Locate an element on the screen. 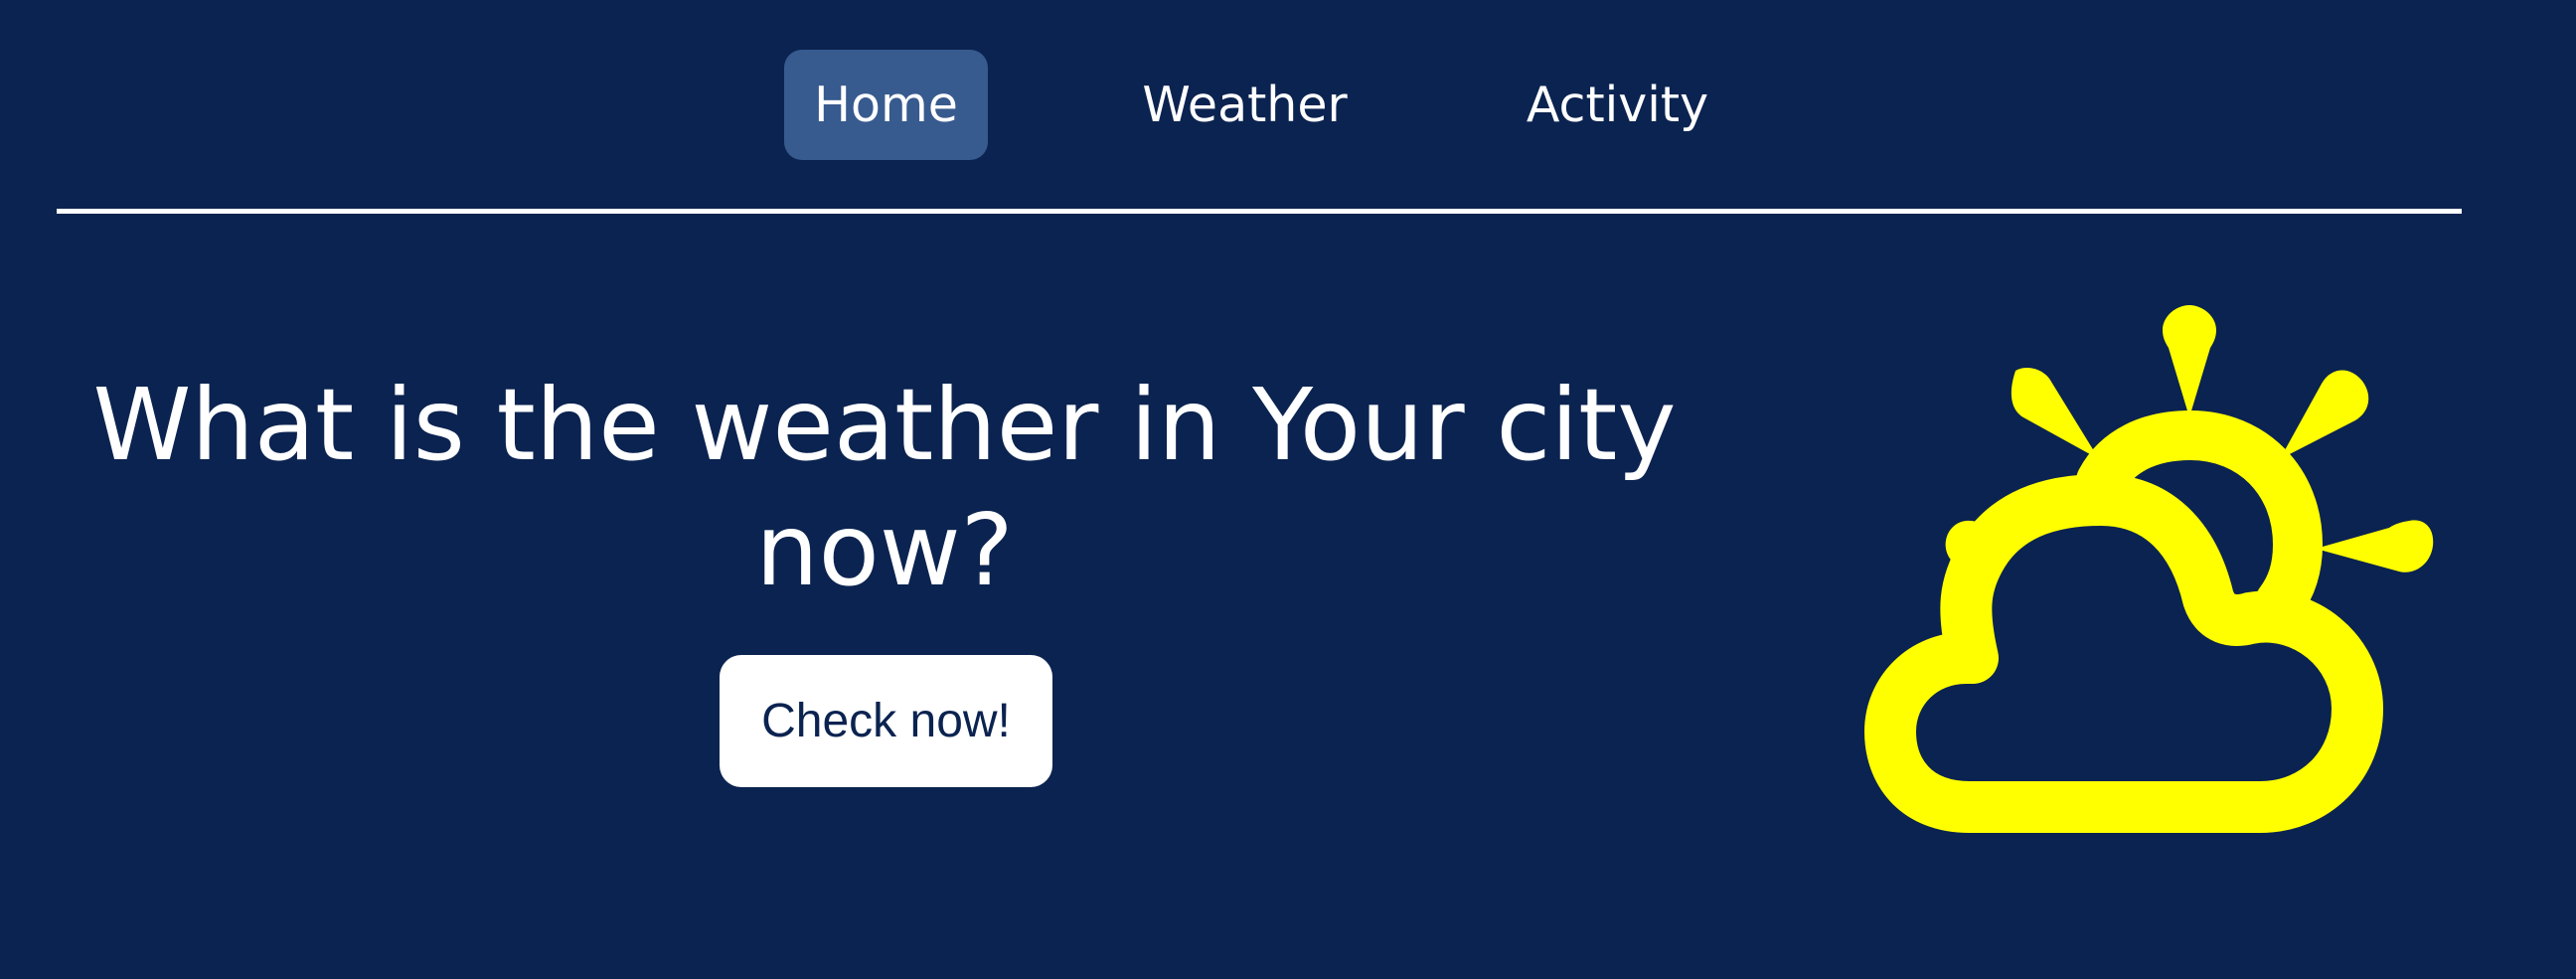 Image resolution: width=2576 pixels, height=979 pixels. check-now-button: Check now! is located at coordinates (886, 721).